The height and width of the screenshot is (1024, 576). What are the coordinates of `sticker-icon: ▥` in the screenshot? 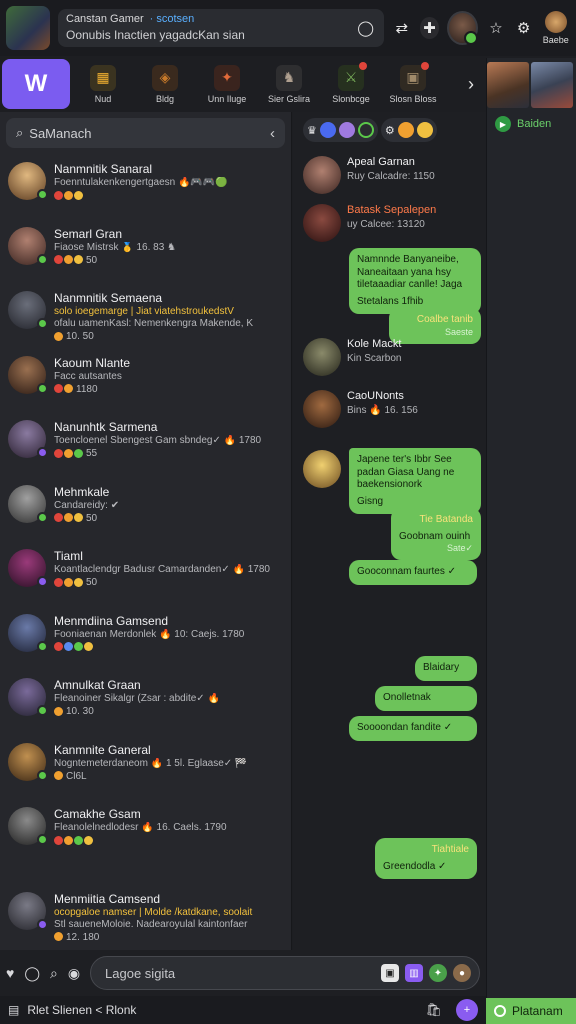 It's located at (414, 973).